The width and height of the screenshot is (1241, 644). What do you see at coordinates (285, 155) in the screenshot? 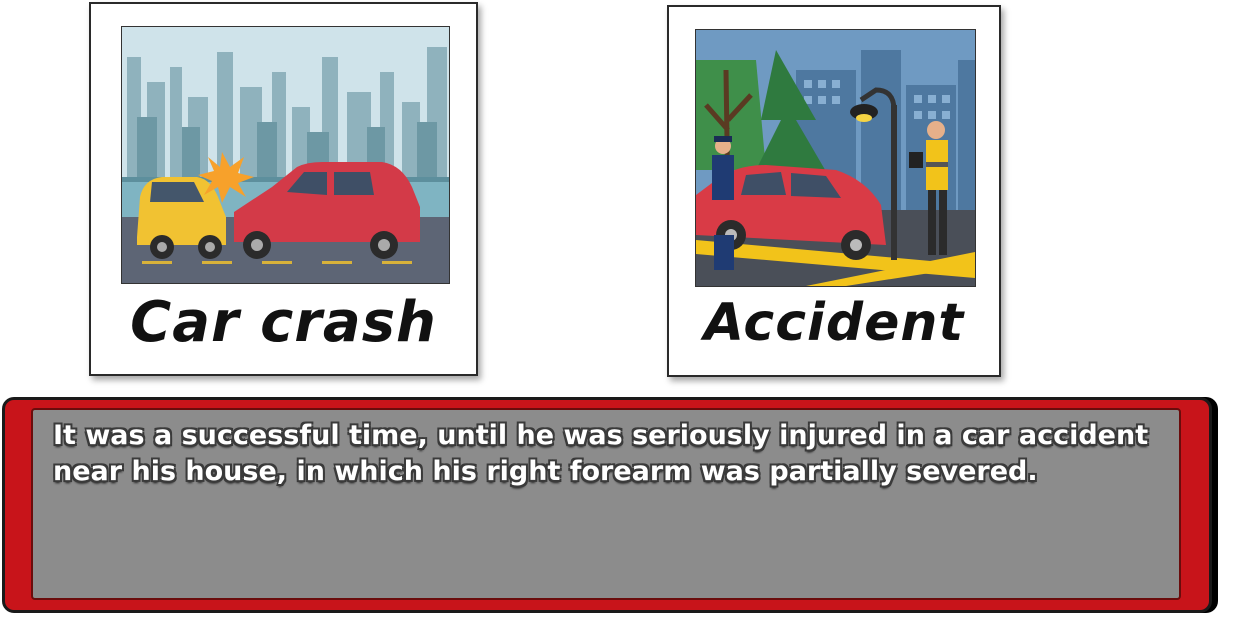
I see `car-crash-image` at bounding box center [285, 155].